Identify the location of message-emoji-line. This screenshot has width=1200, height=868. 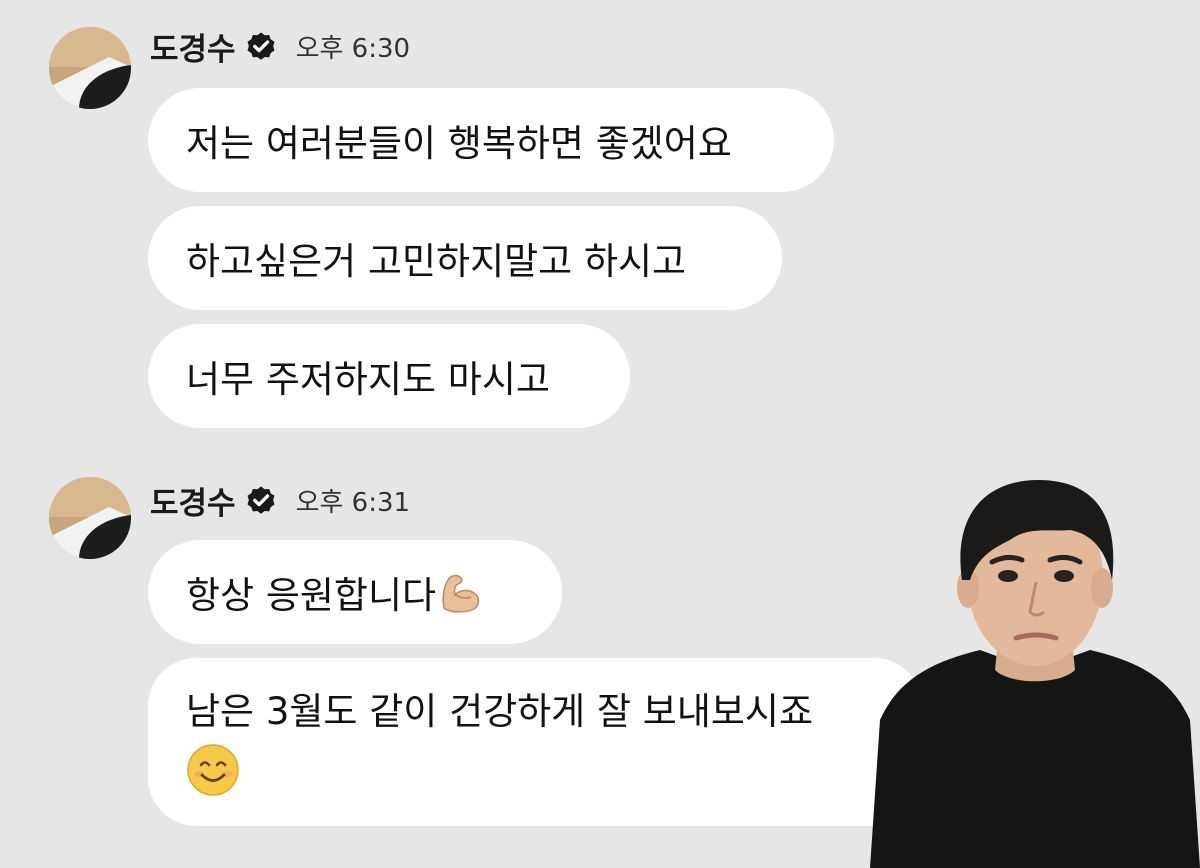
(535, 768).